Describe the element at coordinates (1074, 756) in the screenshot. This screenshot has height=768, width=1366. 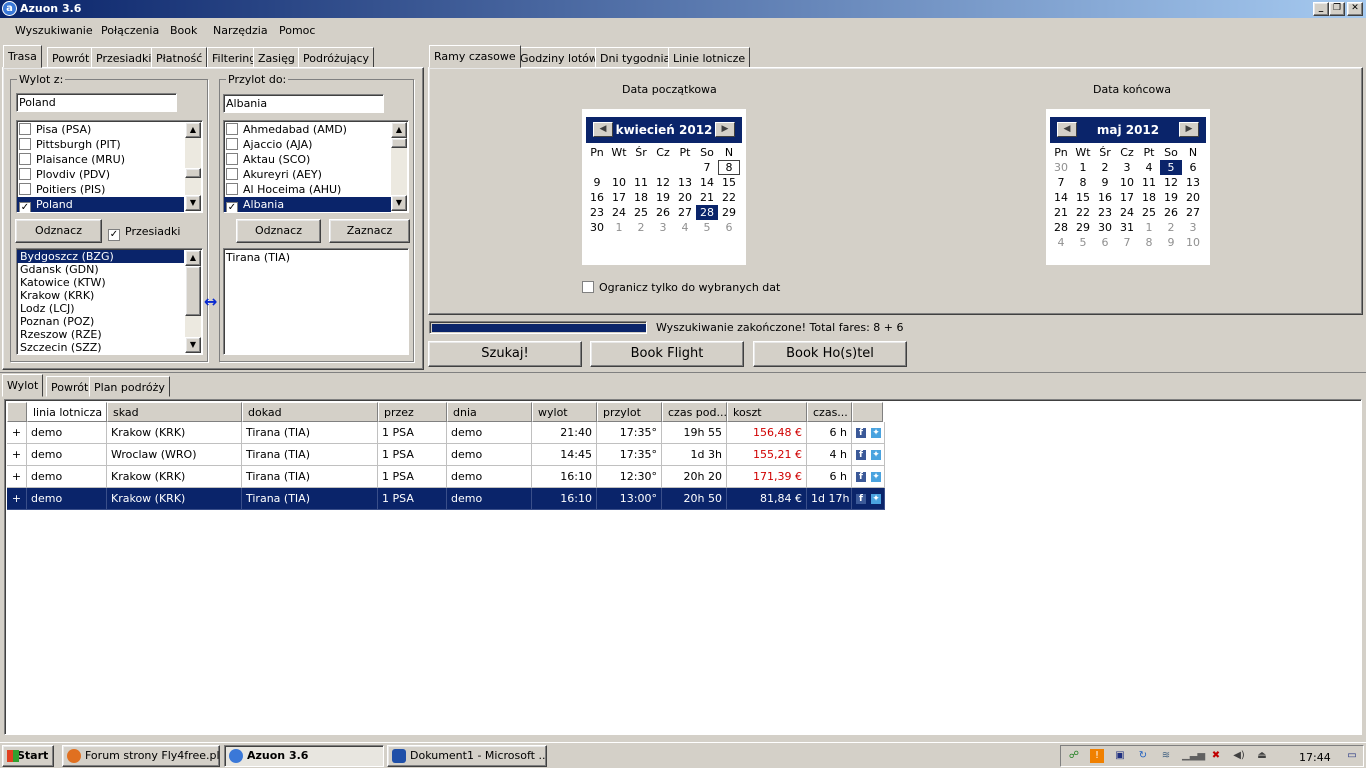
I see `network-icon: ☍` at that location.